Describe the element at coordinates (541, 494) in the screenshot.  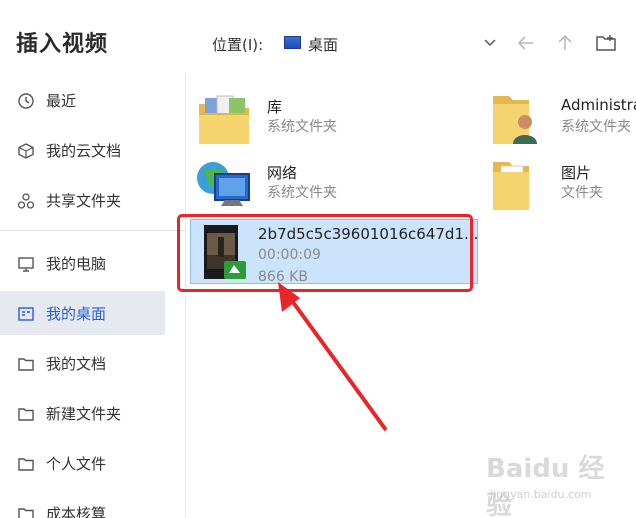
I see `watermark-url: jingyan.baidu.com` at that location.